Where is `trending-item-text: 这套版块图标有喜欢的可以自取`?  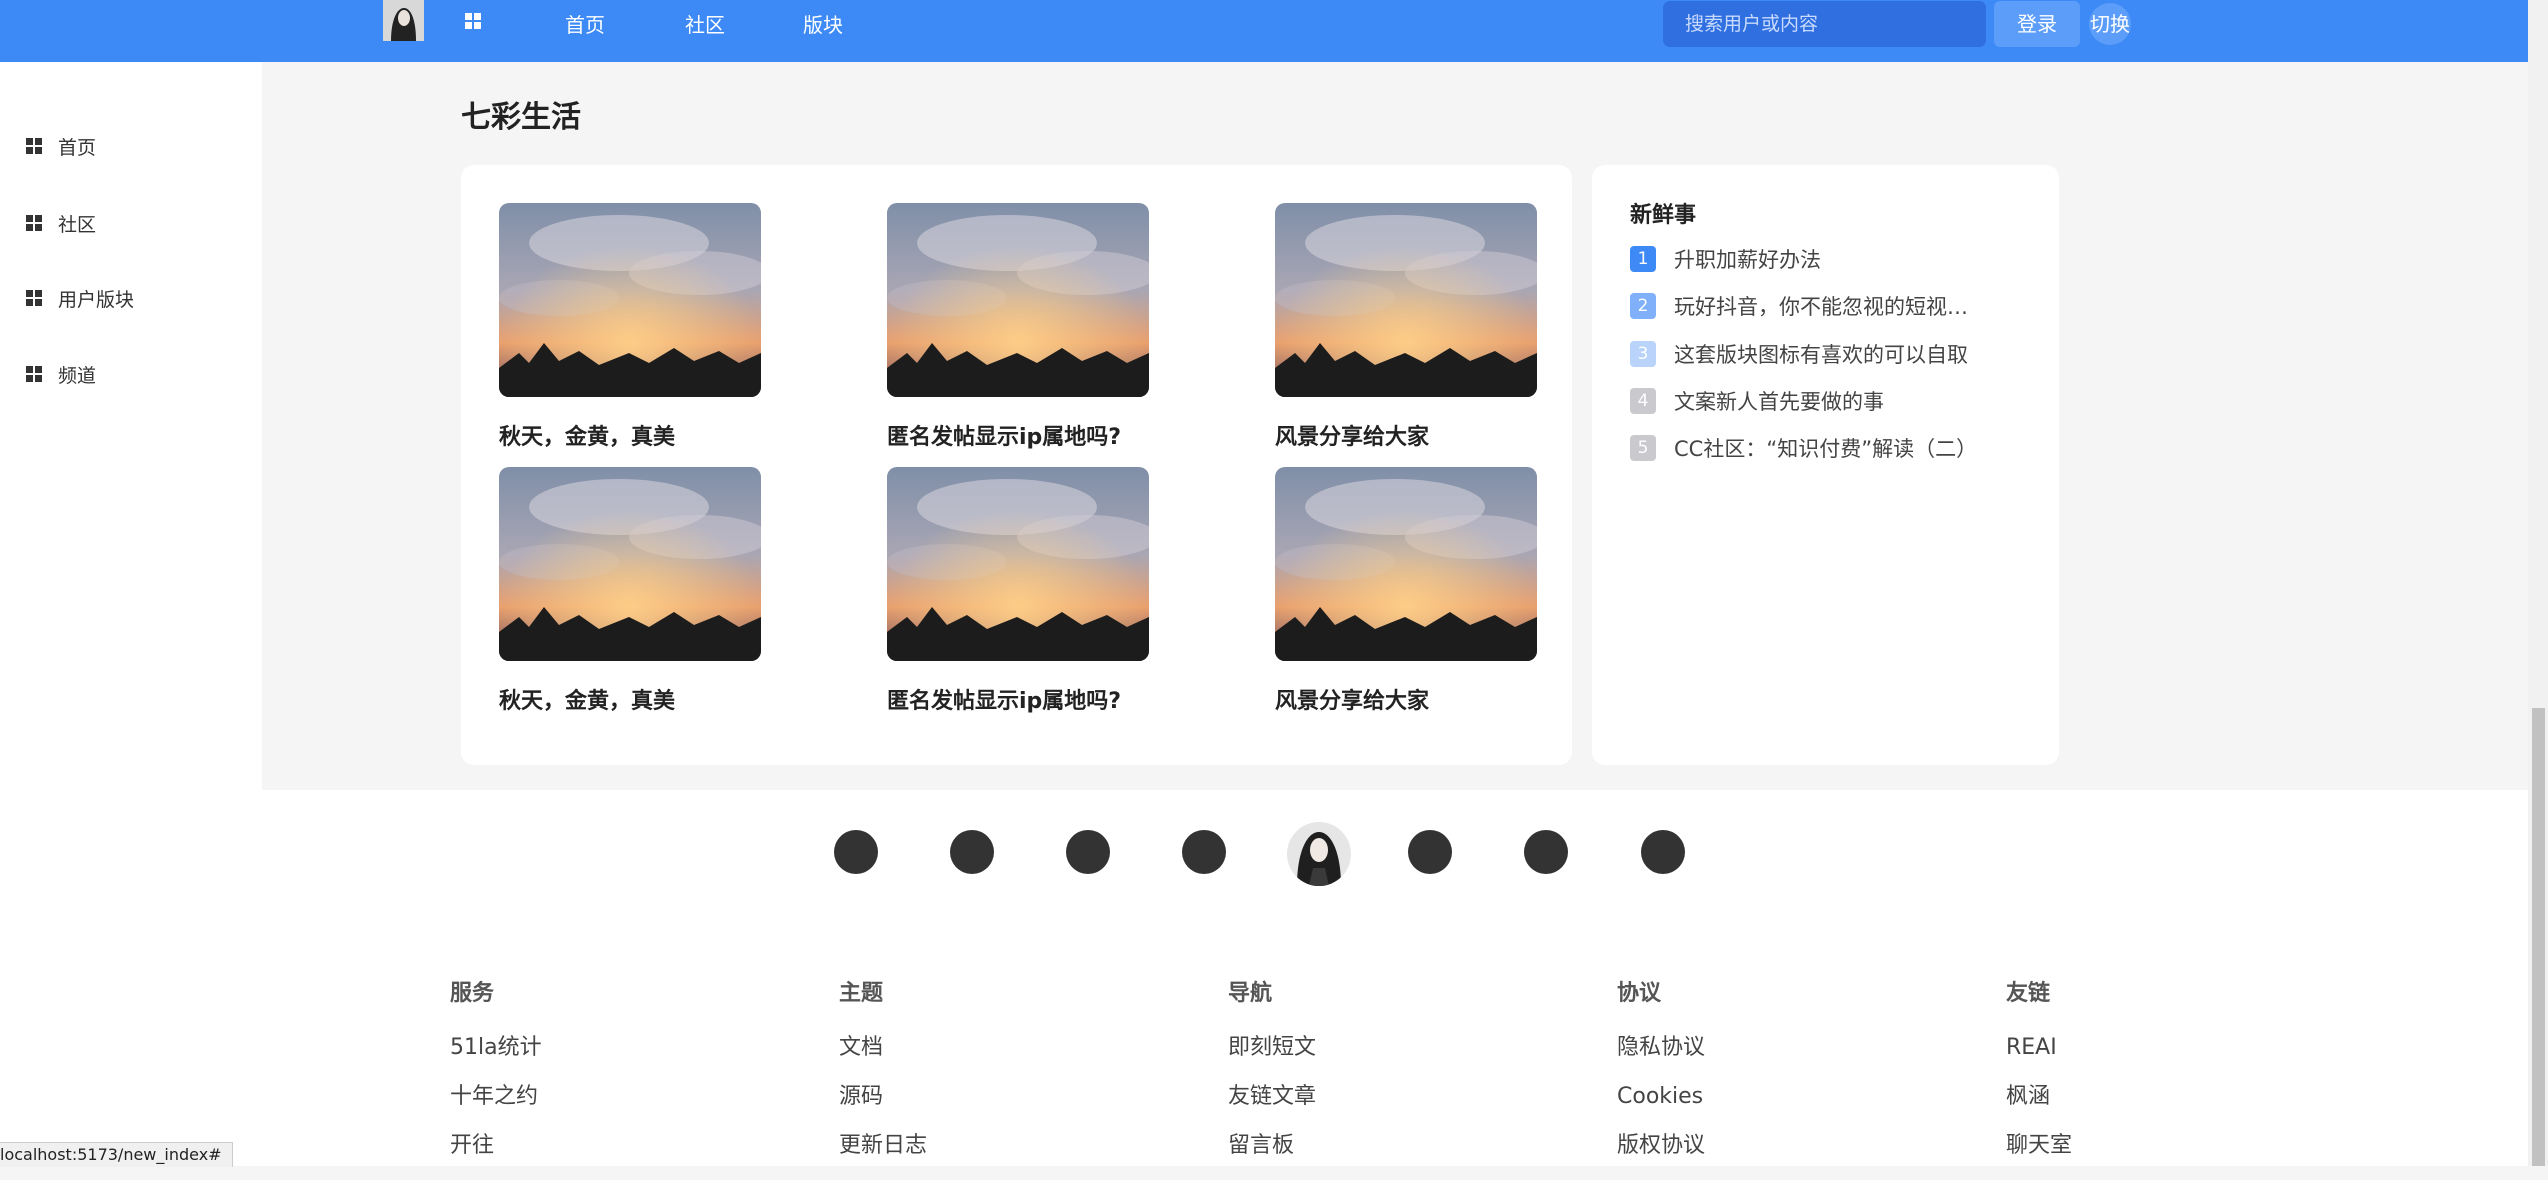 trending-item-text: 这套版块图标有喜欢的可以自取 is located at coordinates (1821, 355).